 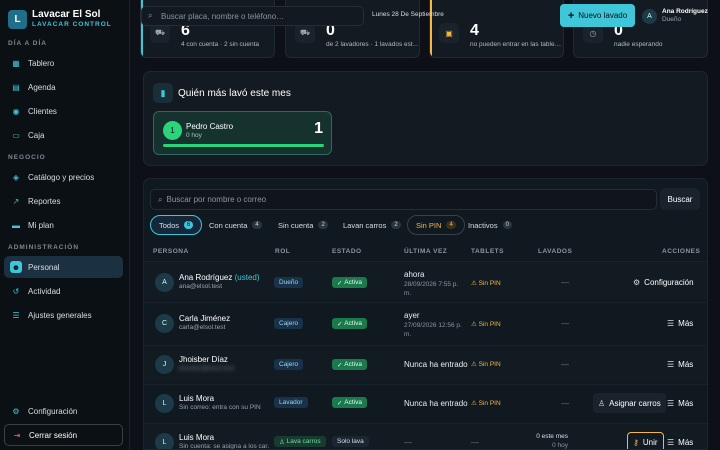 I want to click on people-icon: ☻, so click(x=16, y=267).